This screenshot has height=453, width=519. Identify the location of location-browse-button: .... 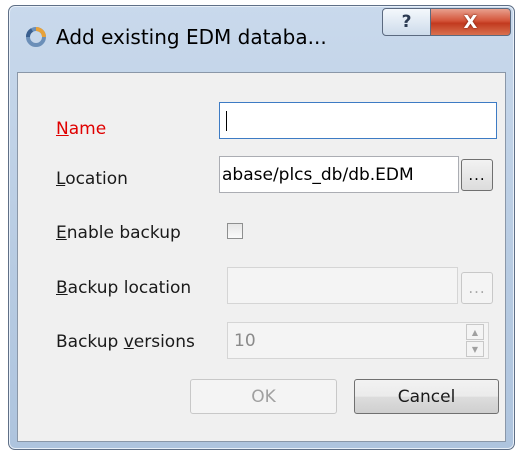
(477, 175).